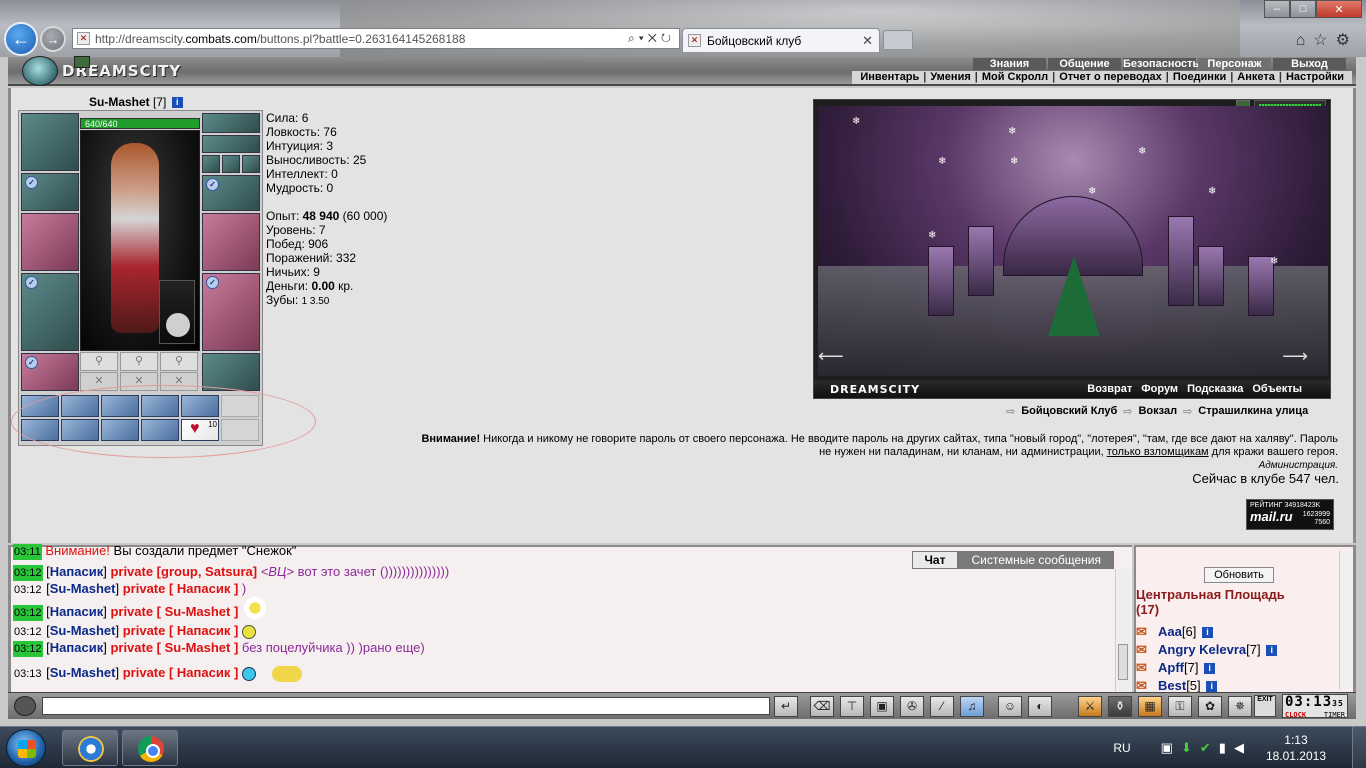 This screenshot has height=768, width=1366. I want to click on walk-icon: ✇, so click(912, 706).